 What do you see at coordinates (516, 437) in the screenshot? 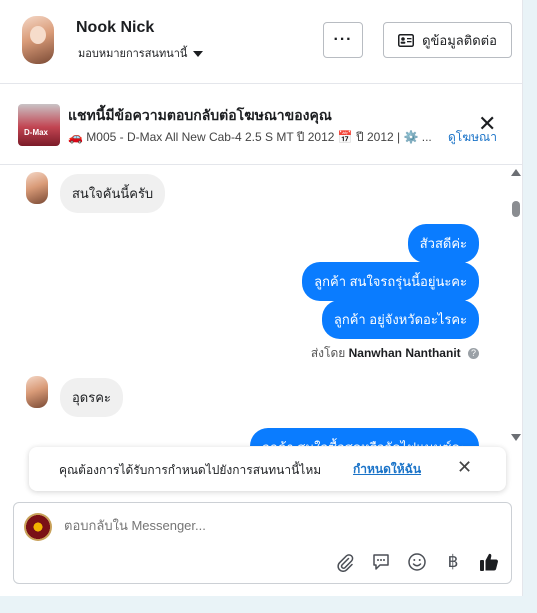
I see `scroll-down-arrow-icon` at bounding box center [516, 437].